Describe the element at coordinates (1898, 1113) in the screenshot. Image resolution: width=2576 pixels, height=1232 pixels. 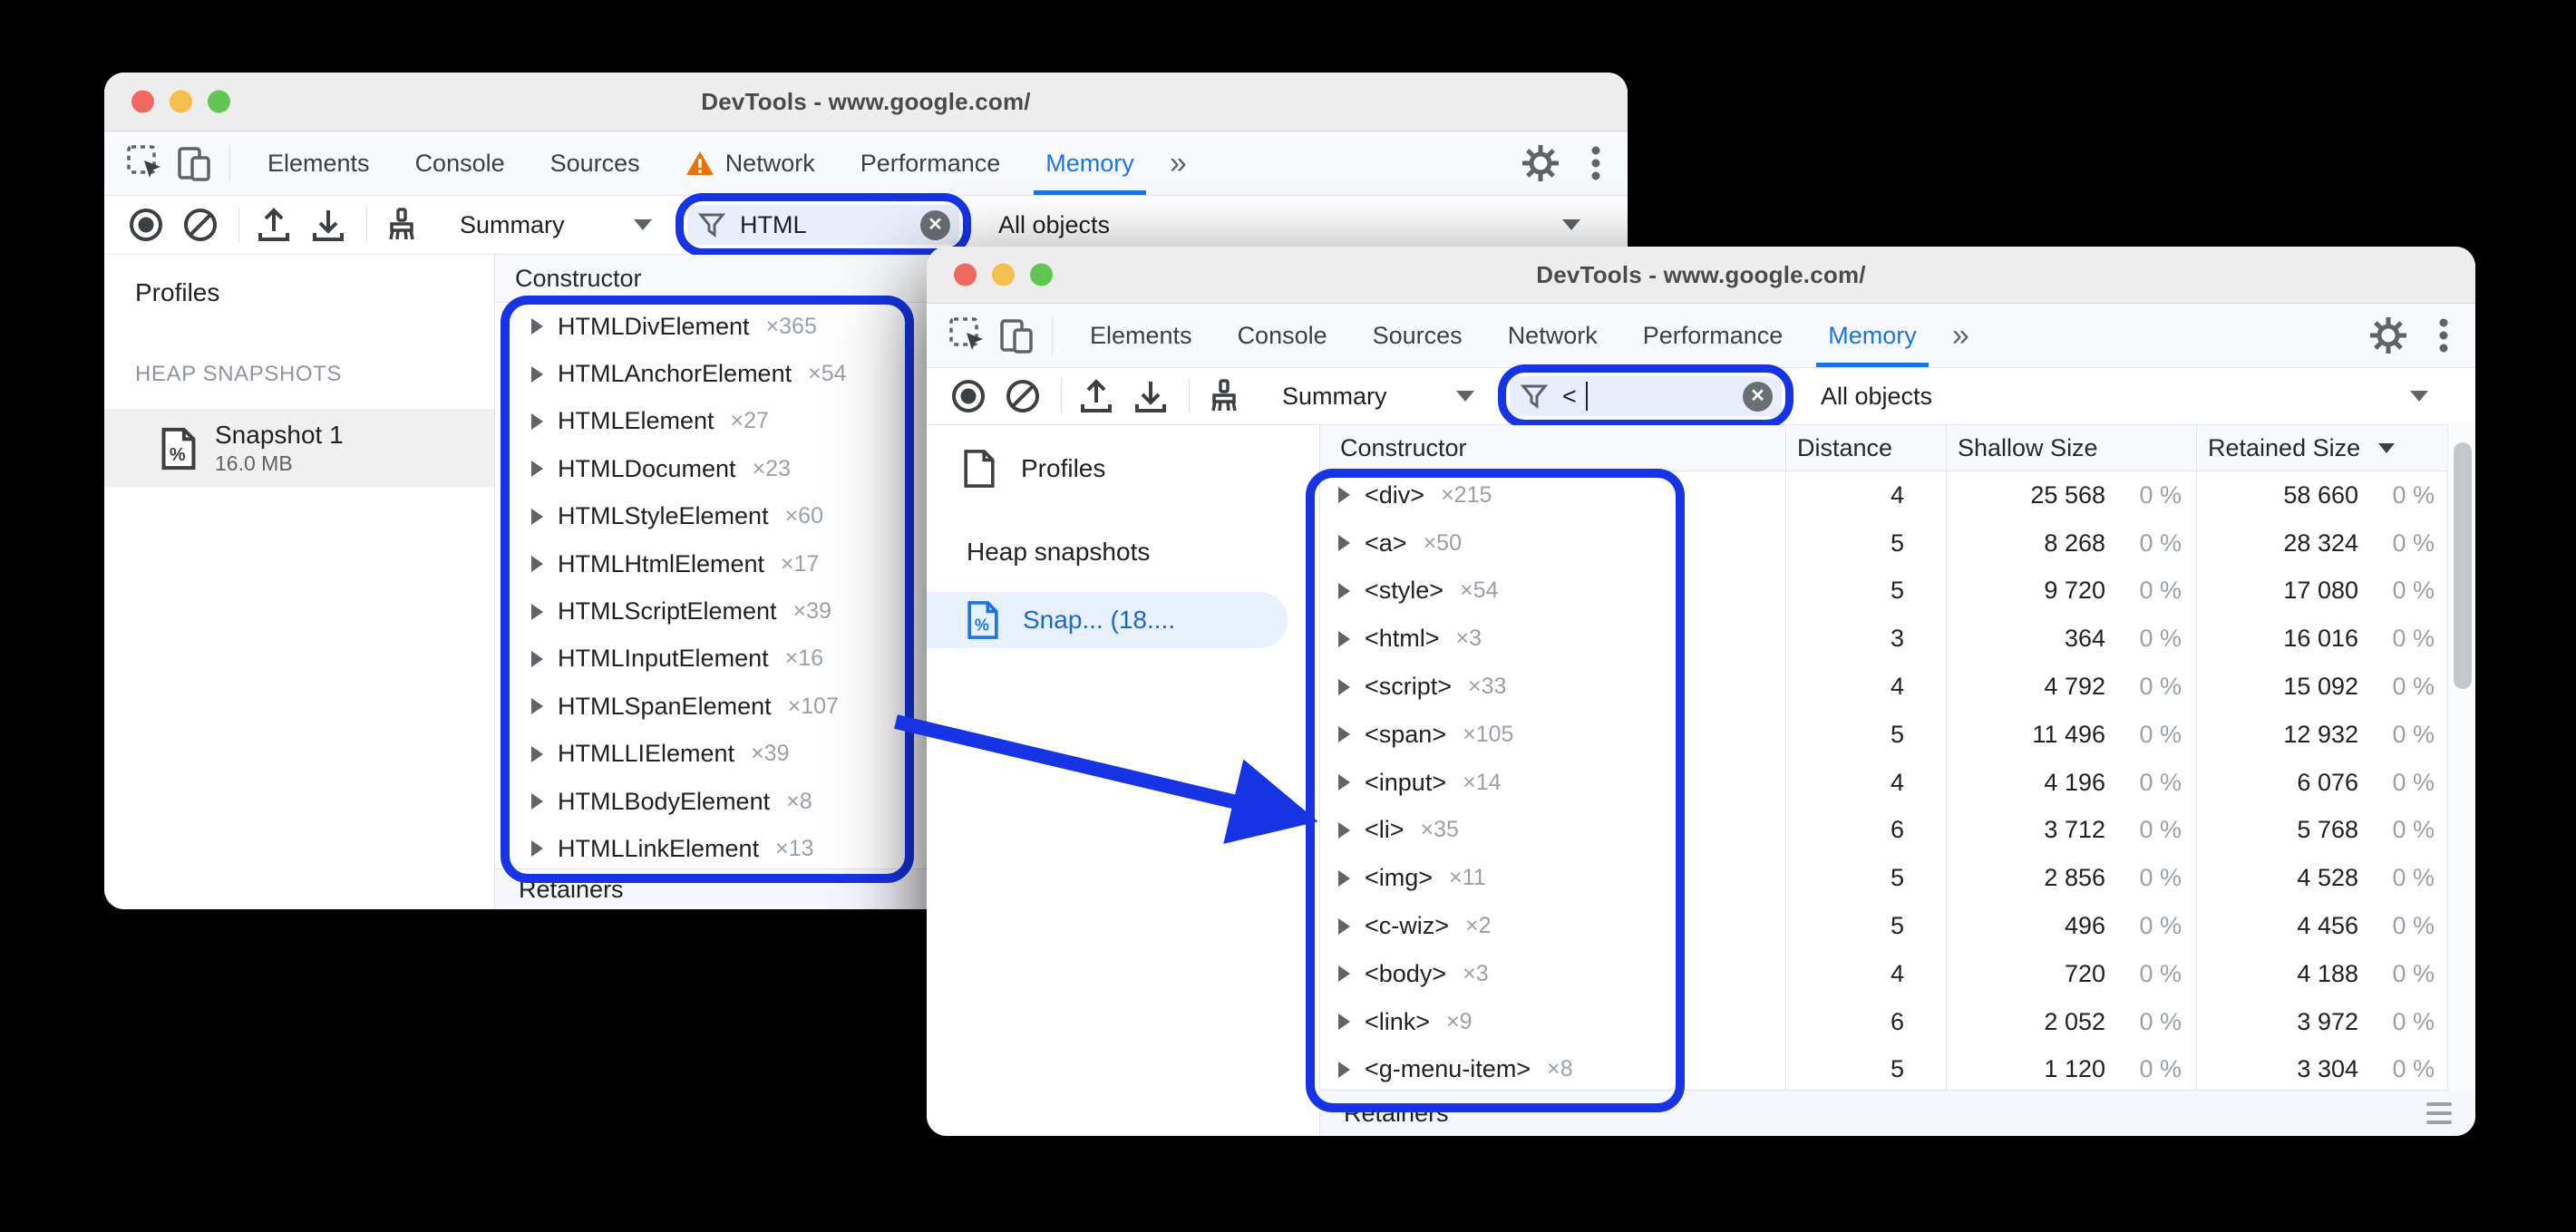
I see `retainers-bar: Retainers` at that location.